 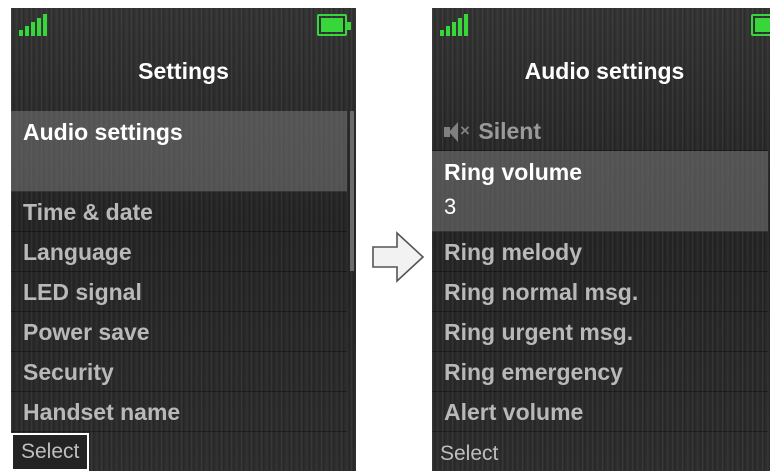 What do you see at coordinates (533, 372) in the screenshot?
I see `menu-item-label: Ring emergency` at bounding box center [533, 372].